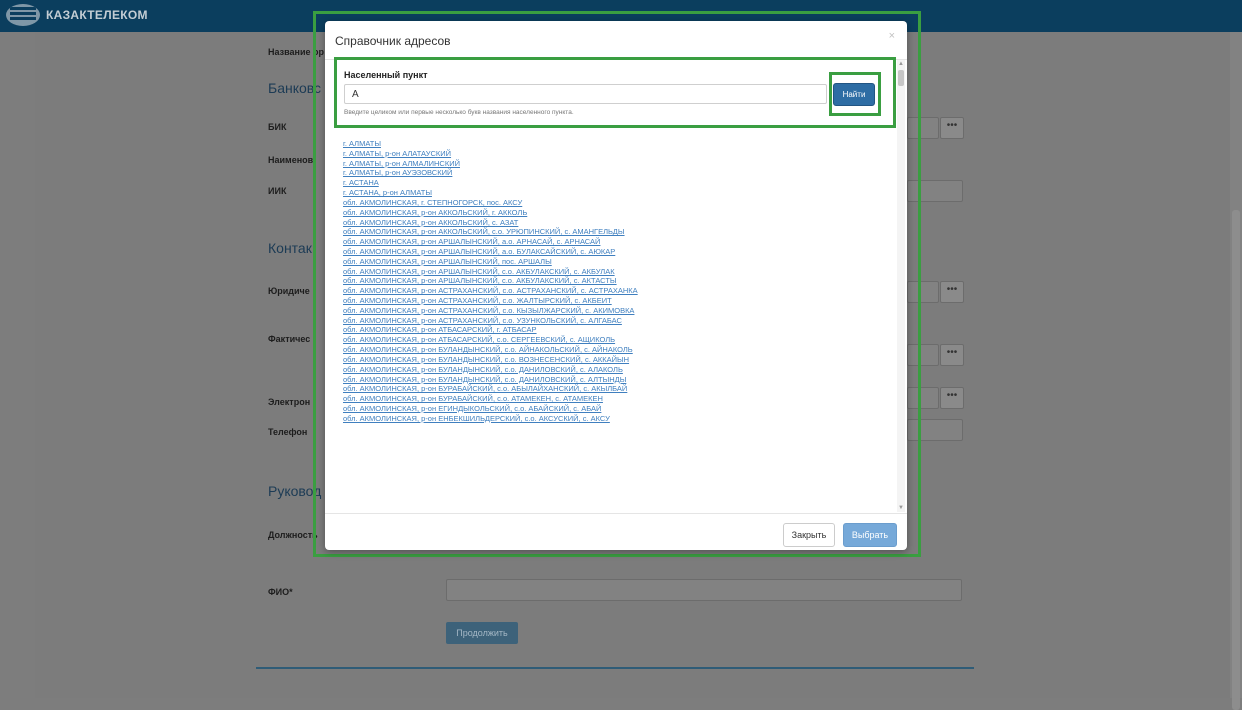 Image resolution: width=1242 pixels, height=710 pixels. What do you see at coordinates (901, 78) in the screenshot?
I see `modal-scrollbar-thumb` at bounding box center [901, 78].